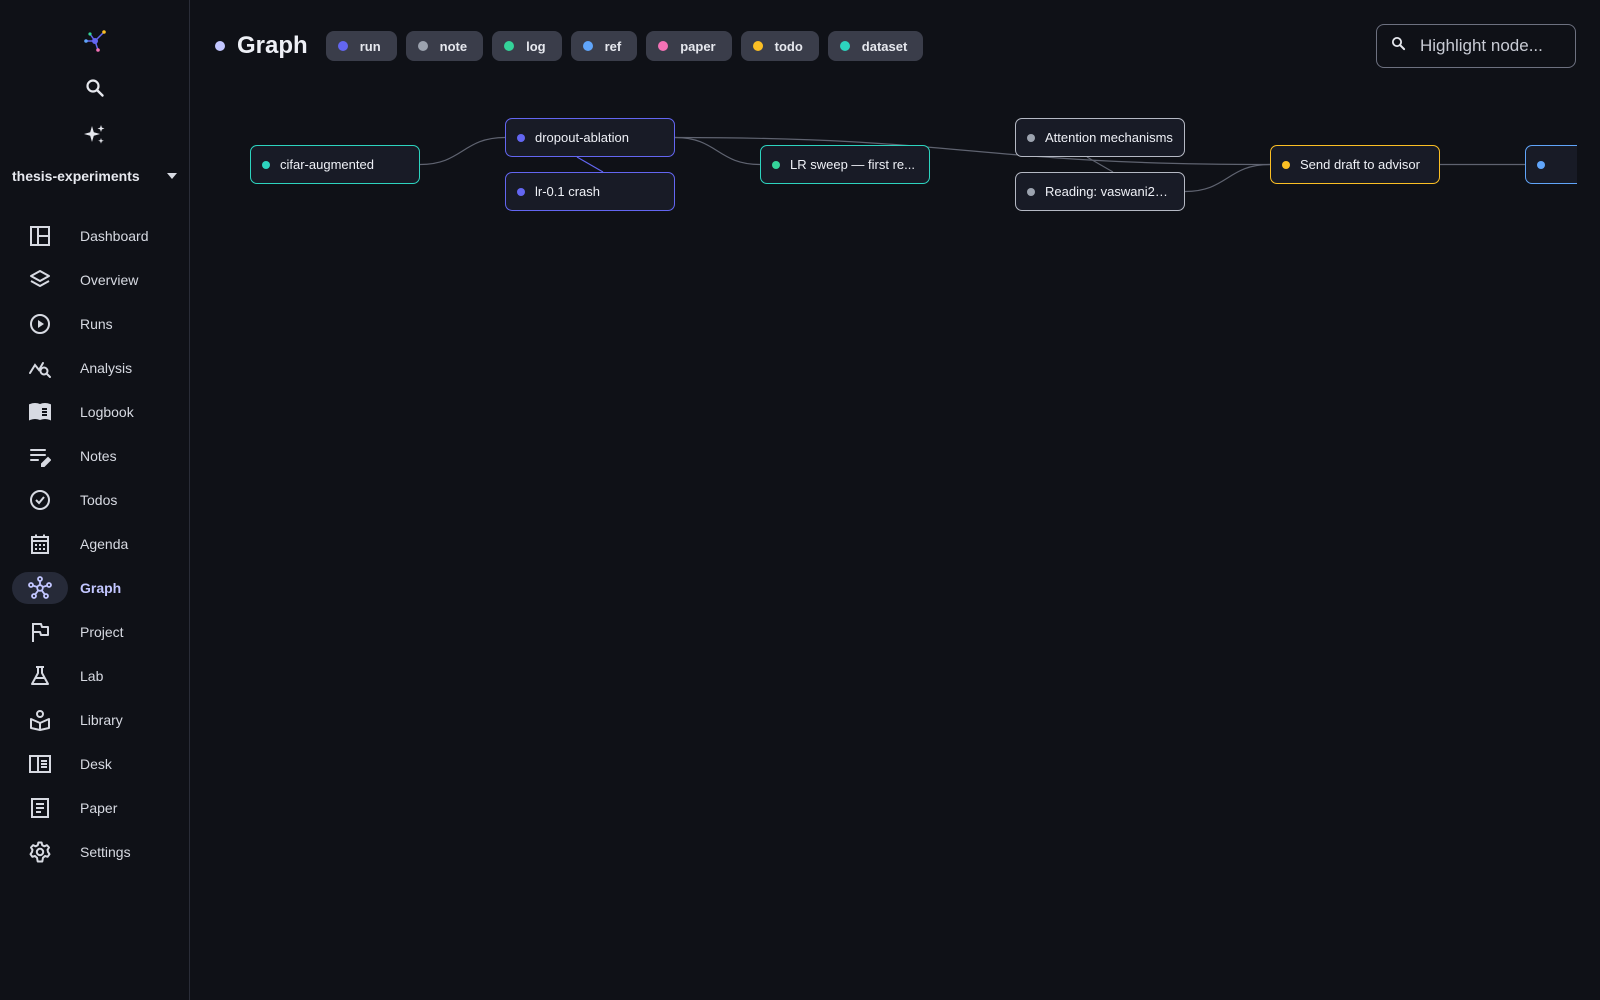 This screenshot has height=1000, width=1600. Describe the element at coordinates (1495, 46) in the screenshot. I see `highlight-node-input` at that location.